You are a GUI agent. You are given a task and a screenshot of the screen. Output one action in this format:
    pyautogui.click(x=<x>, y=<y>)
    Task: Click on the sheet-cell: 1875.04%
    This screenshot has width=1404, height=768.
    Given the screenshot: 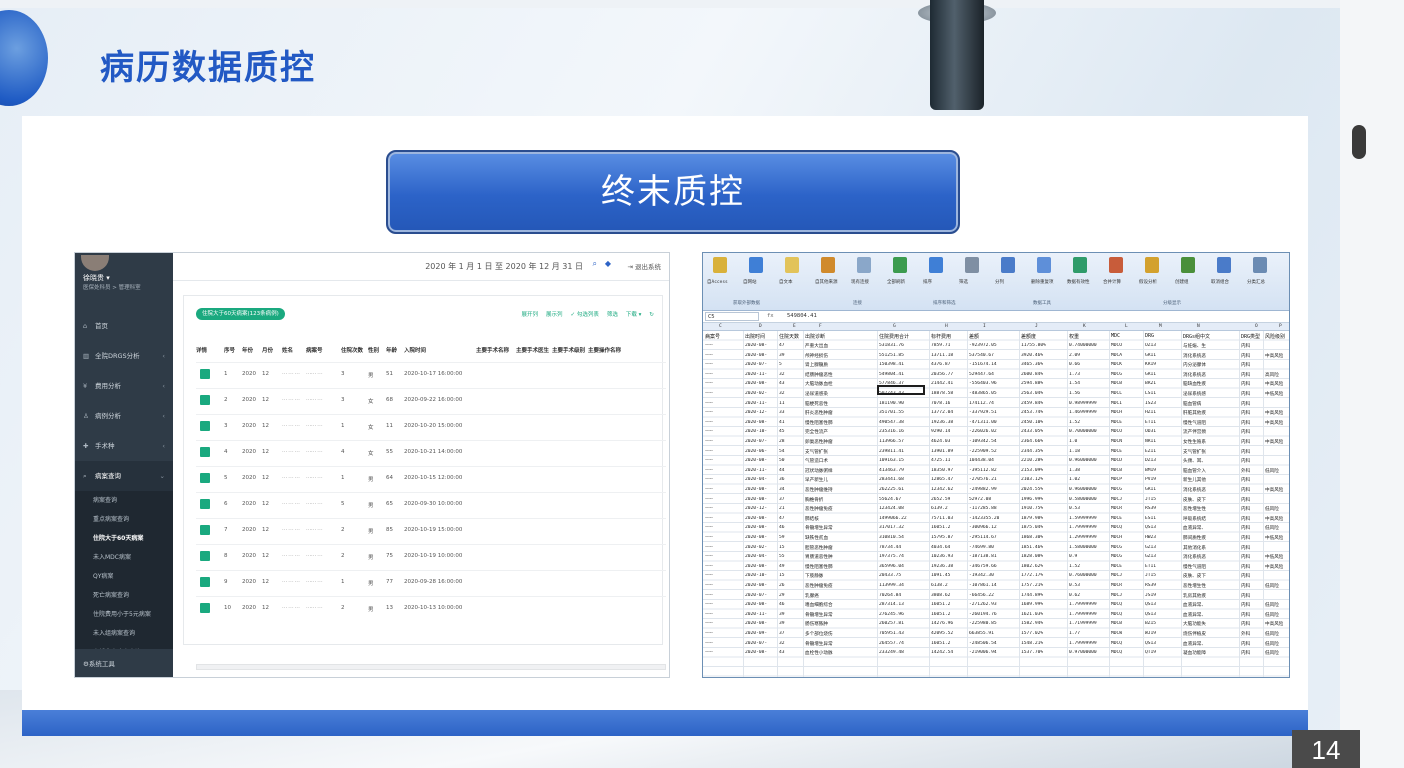 What is the action you would take?
    pyautogui.click(x=1032, y=527)
    